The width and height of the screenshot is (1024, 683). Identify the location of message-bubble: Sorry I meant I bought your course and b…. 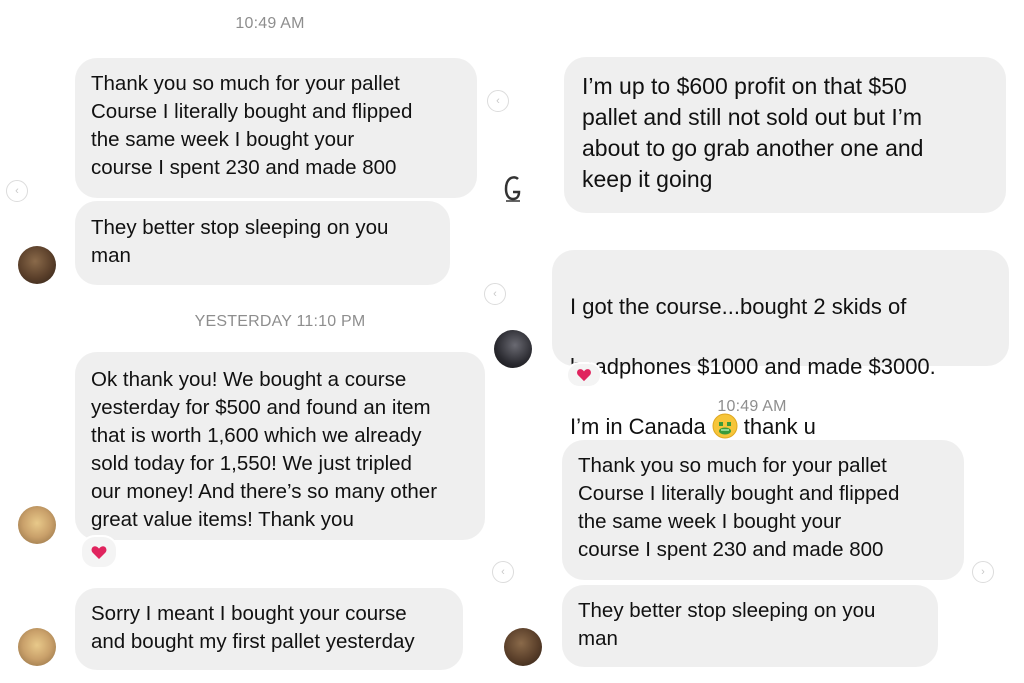
(269, 629).